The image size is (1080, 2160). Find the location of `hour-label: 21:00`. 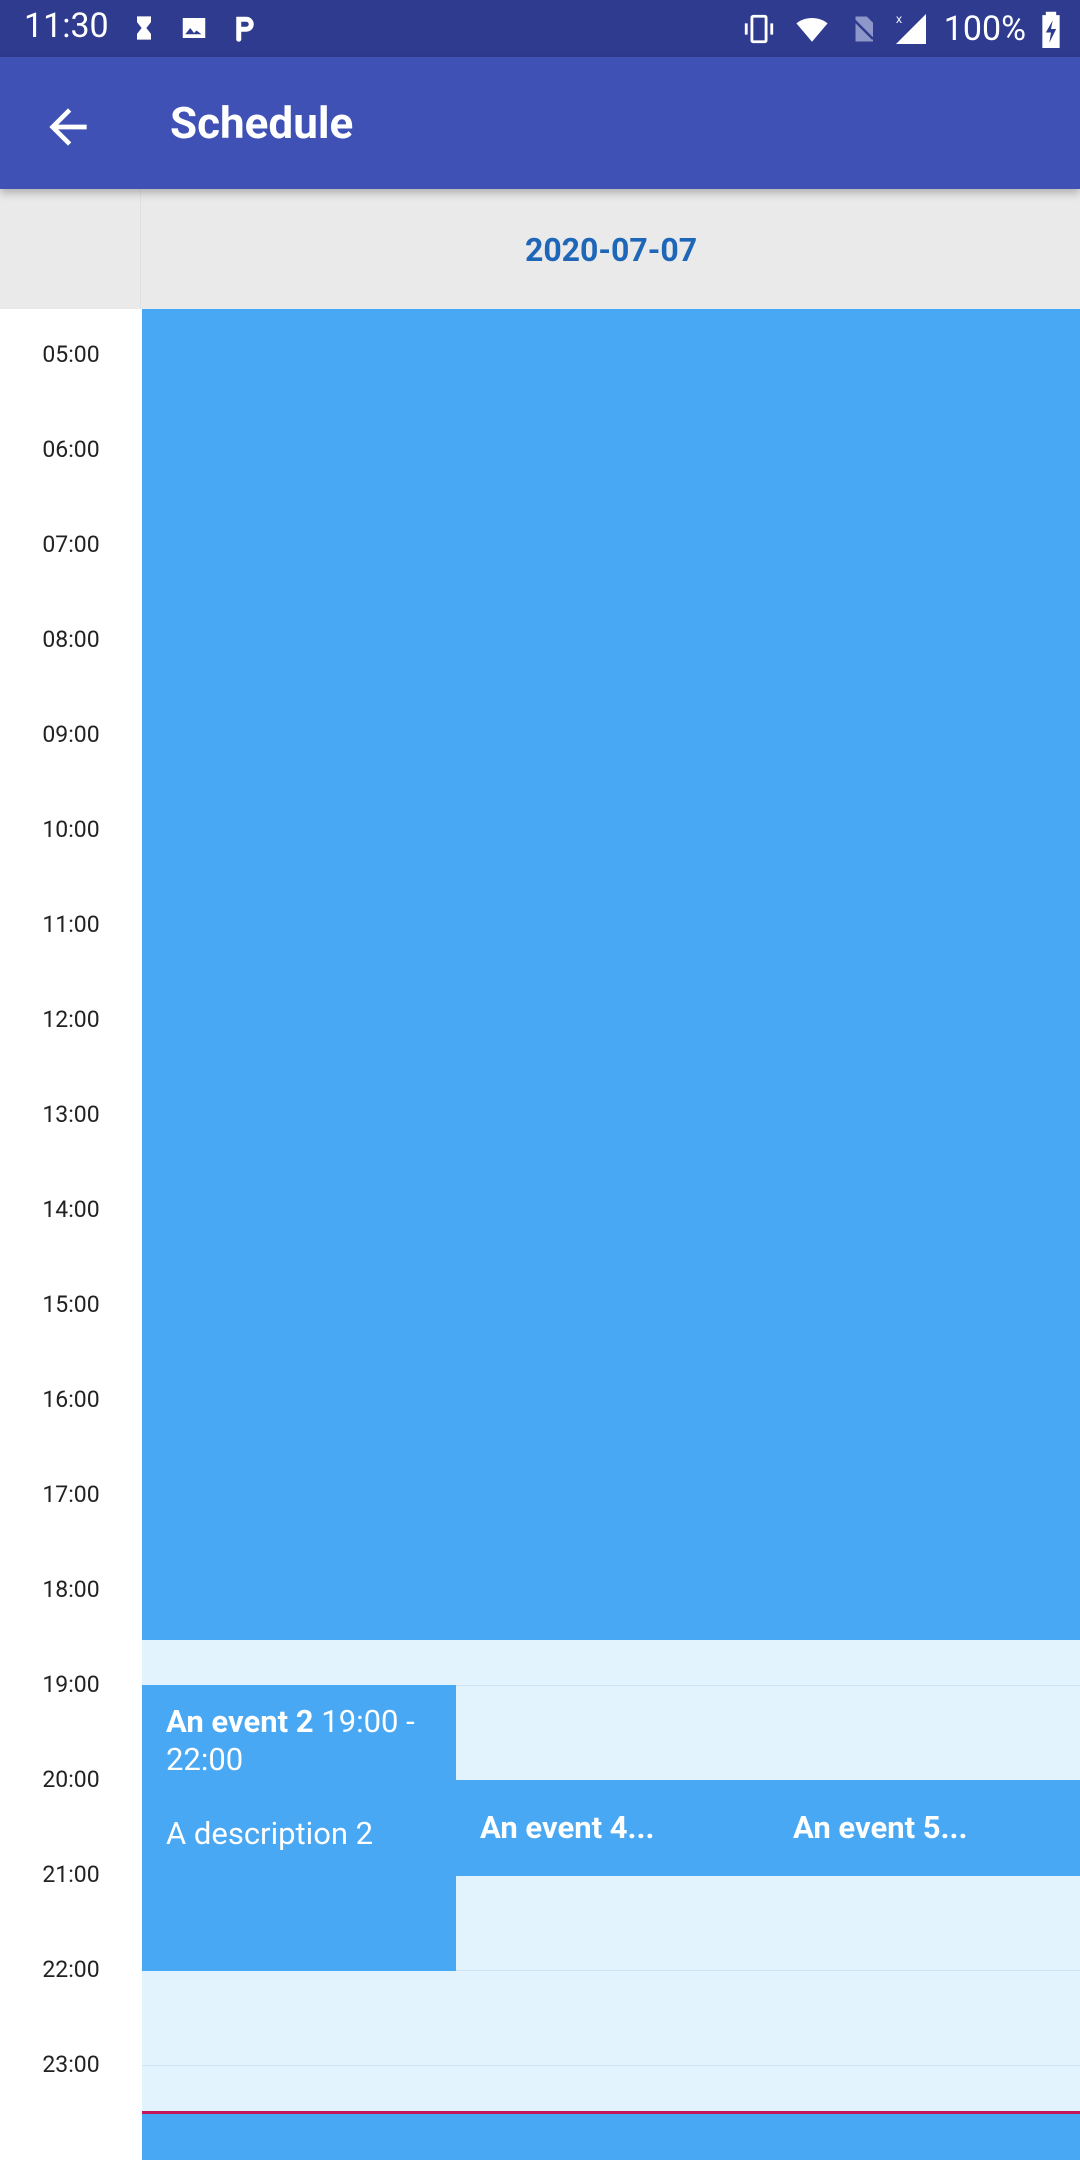

hour-label: 21:00 is located at coordinates (71, 1874).